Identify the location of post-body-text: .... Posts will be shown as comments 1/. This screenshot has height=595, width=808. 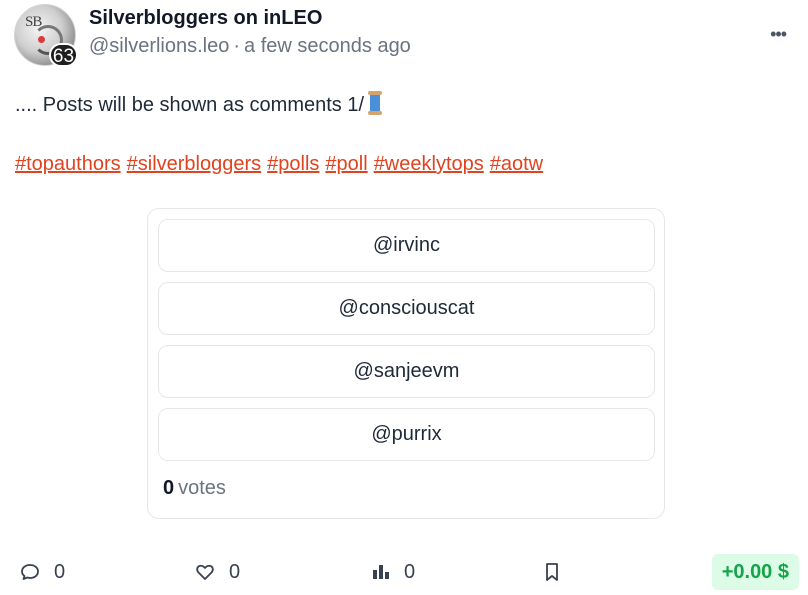
(190, 105).